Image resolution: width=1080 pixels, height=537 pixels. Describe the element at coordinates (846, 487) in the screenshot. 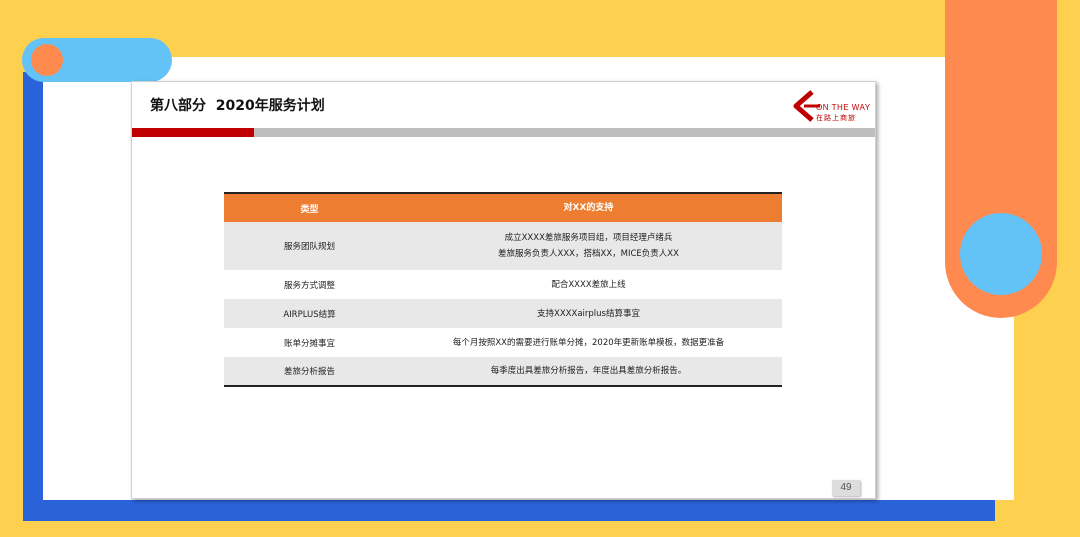

I see `page-number: 49` at that location.